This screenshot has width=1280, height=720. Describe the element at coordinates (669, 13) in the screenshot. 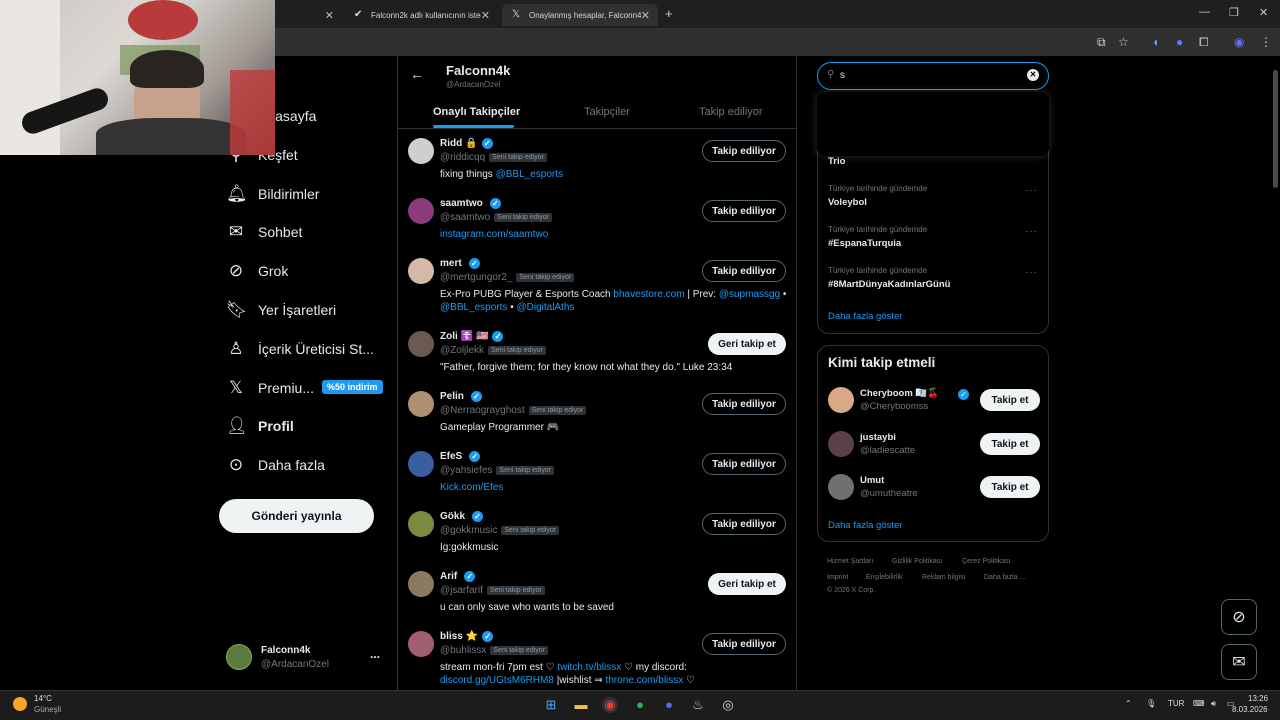

I see `new-tab-button: +` at that location.